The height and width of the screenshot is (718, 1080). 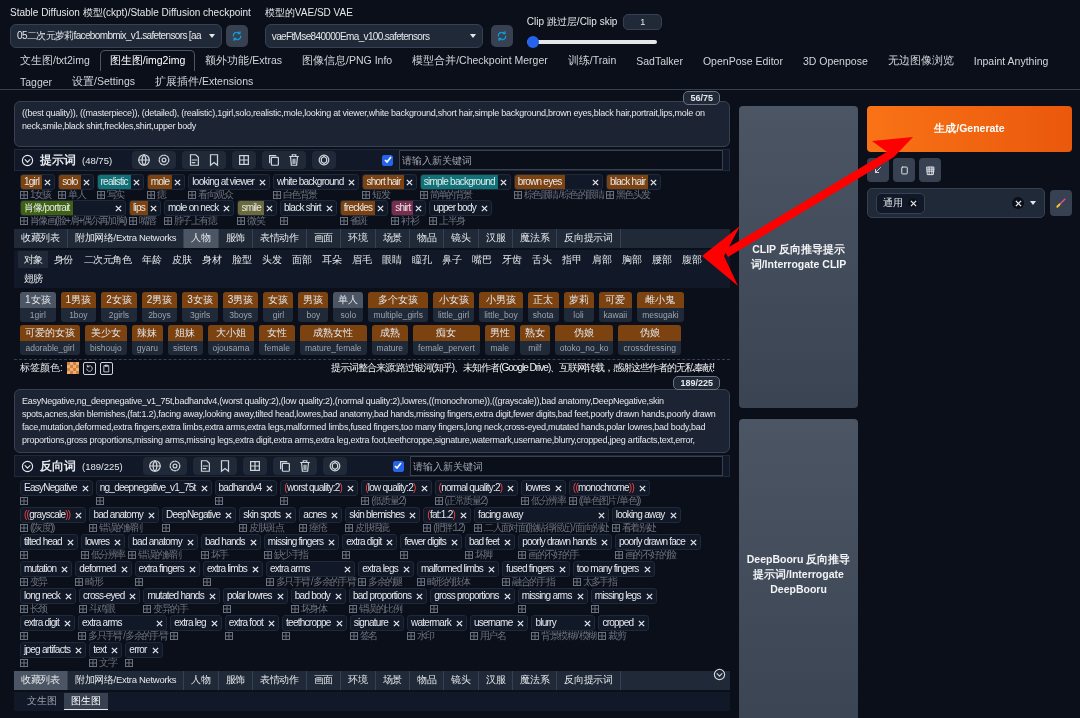 What do you see at coordinates (319, 488) in the screenshot?
I see `tag-chip: (worst quality:2)` at bounding box center [319, 488].